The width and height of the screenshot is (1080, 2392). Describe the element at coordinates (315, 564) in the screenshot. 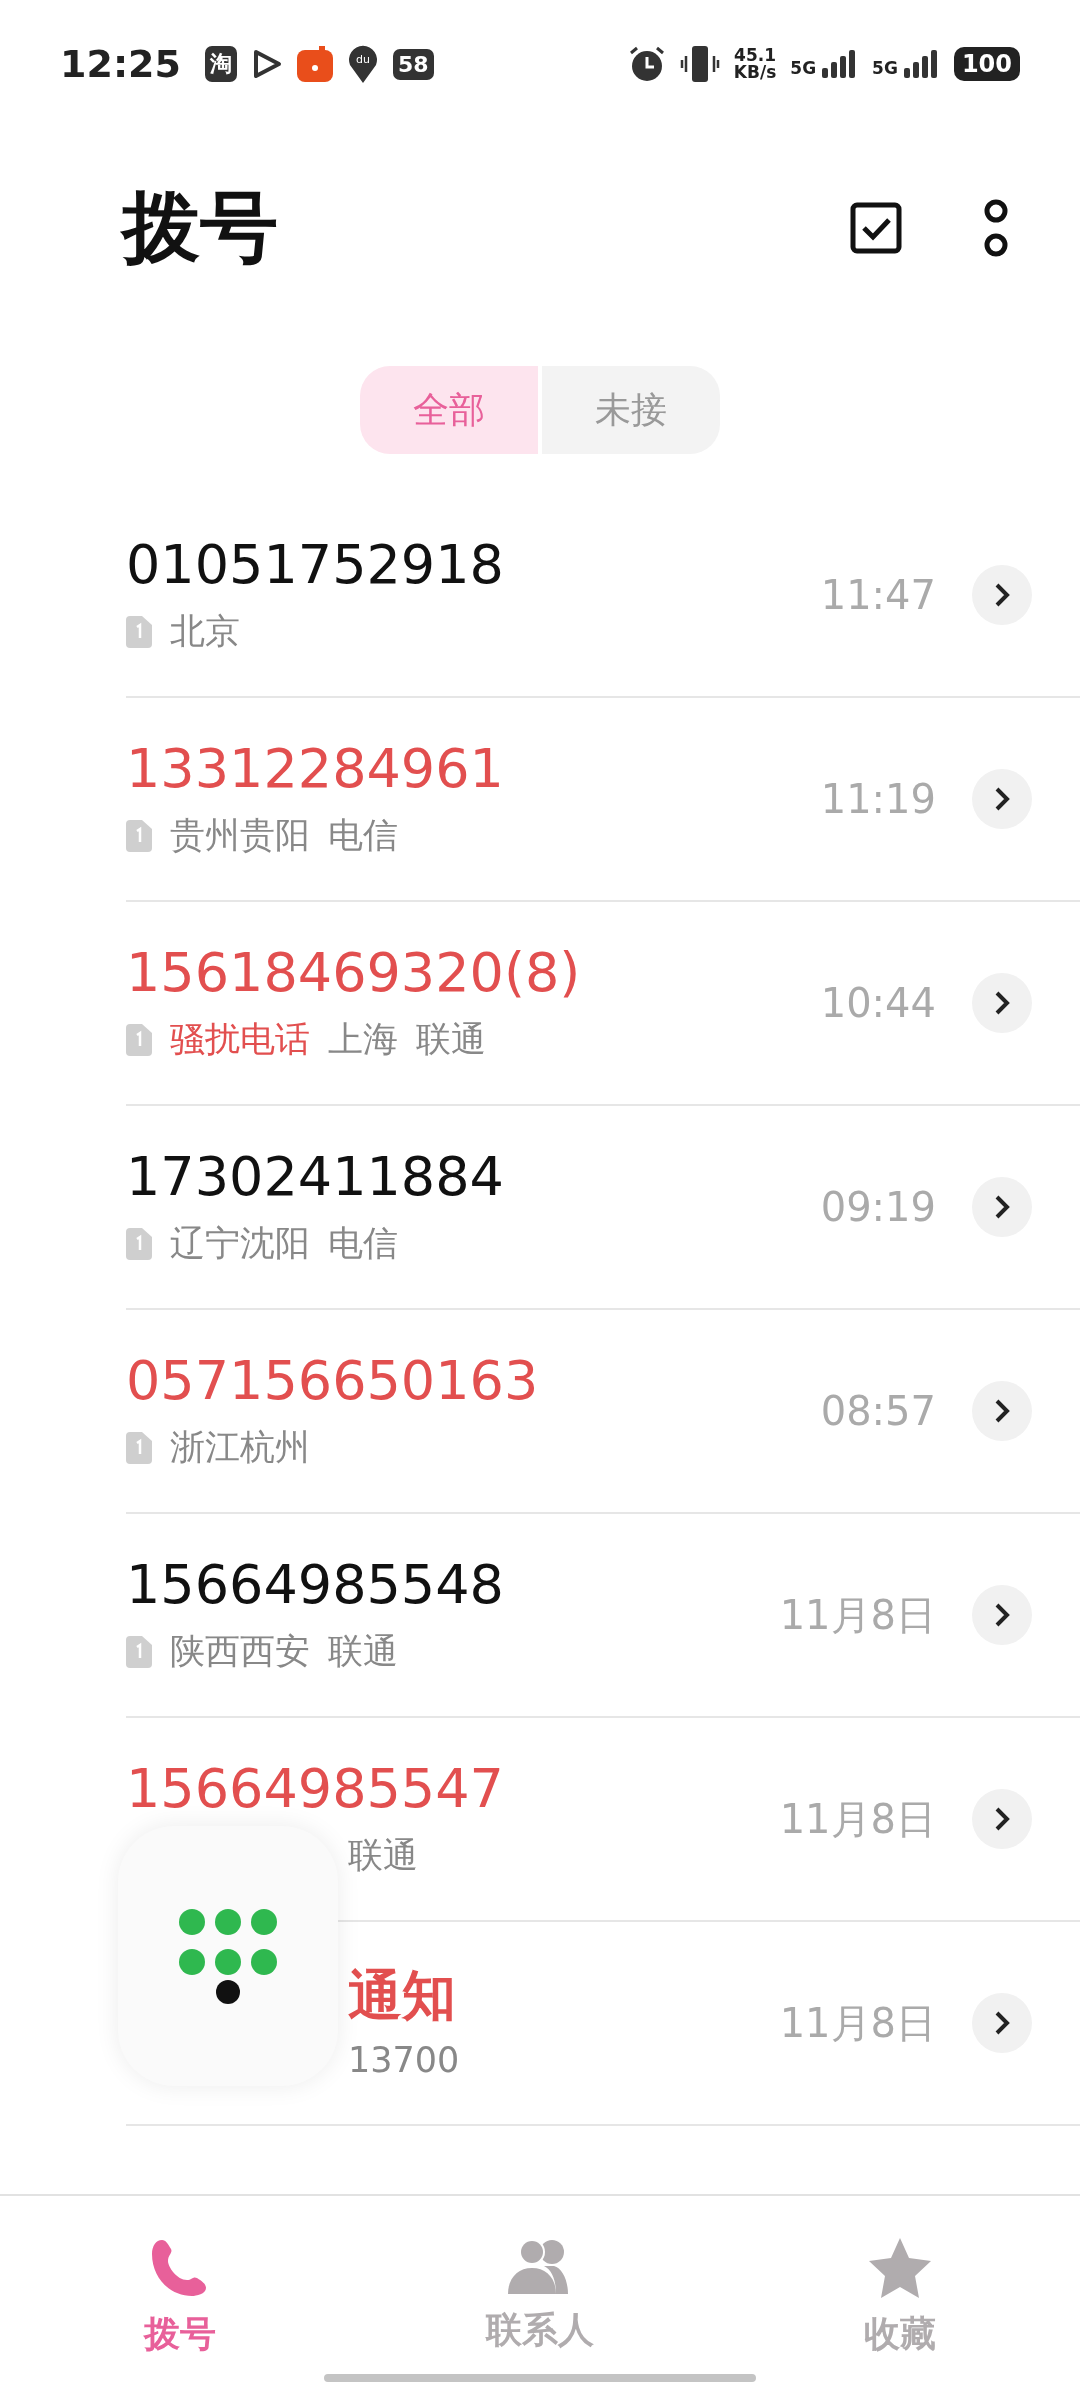

I see `caller-name: 01051752918` at that location.